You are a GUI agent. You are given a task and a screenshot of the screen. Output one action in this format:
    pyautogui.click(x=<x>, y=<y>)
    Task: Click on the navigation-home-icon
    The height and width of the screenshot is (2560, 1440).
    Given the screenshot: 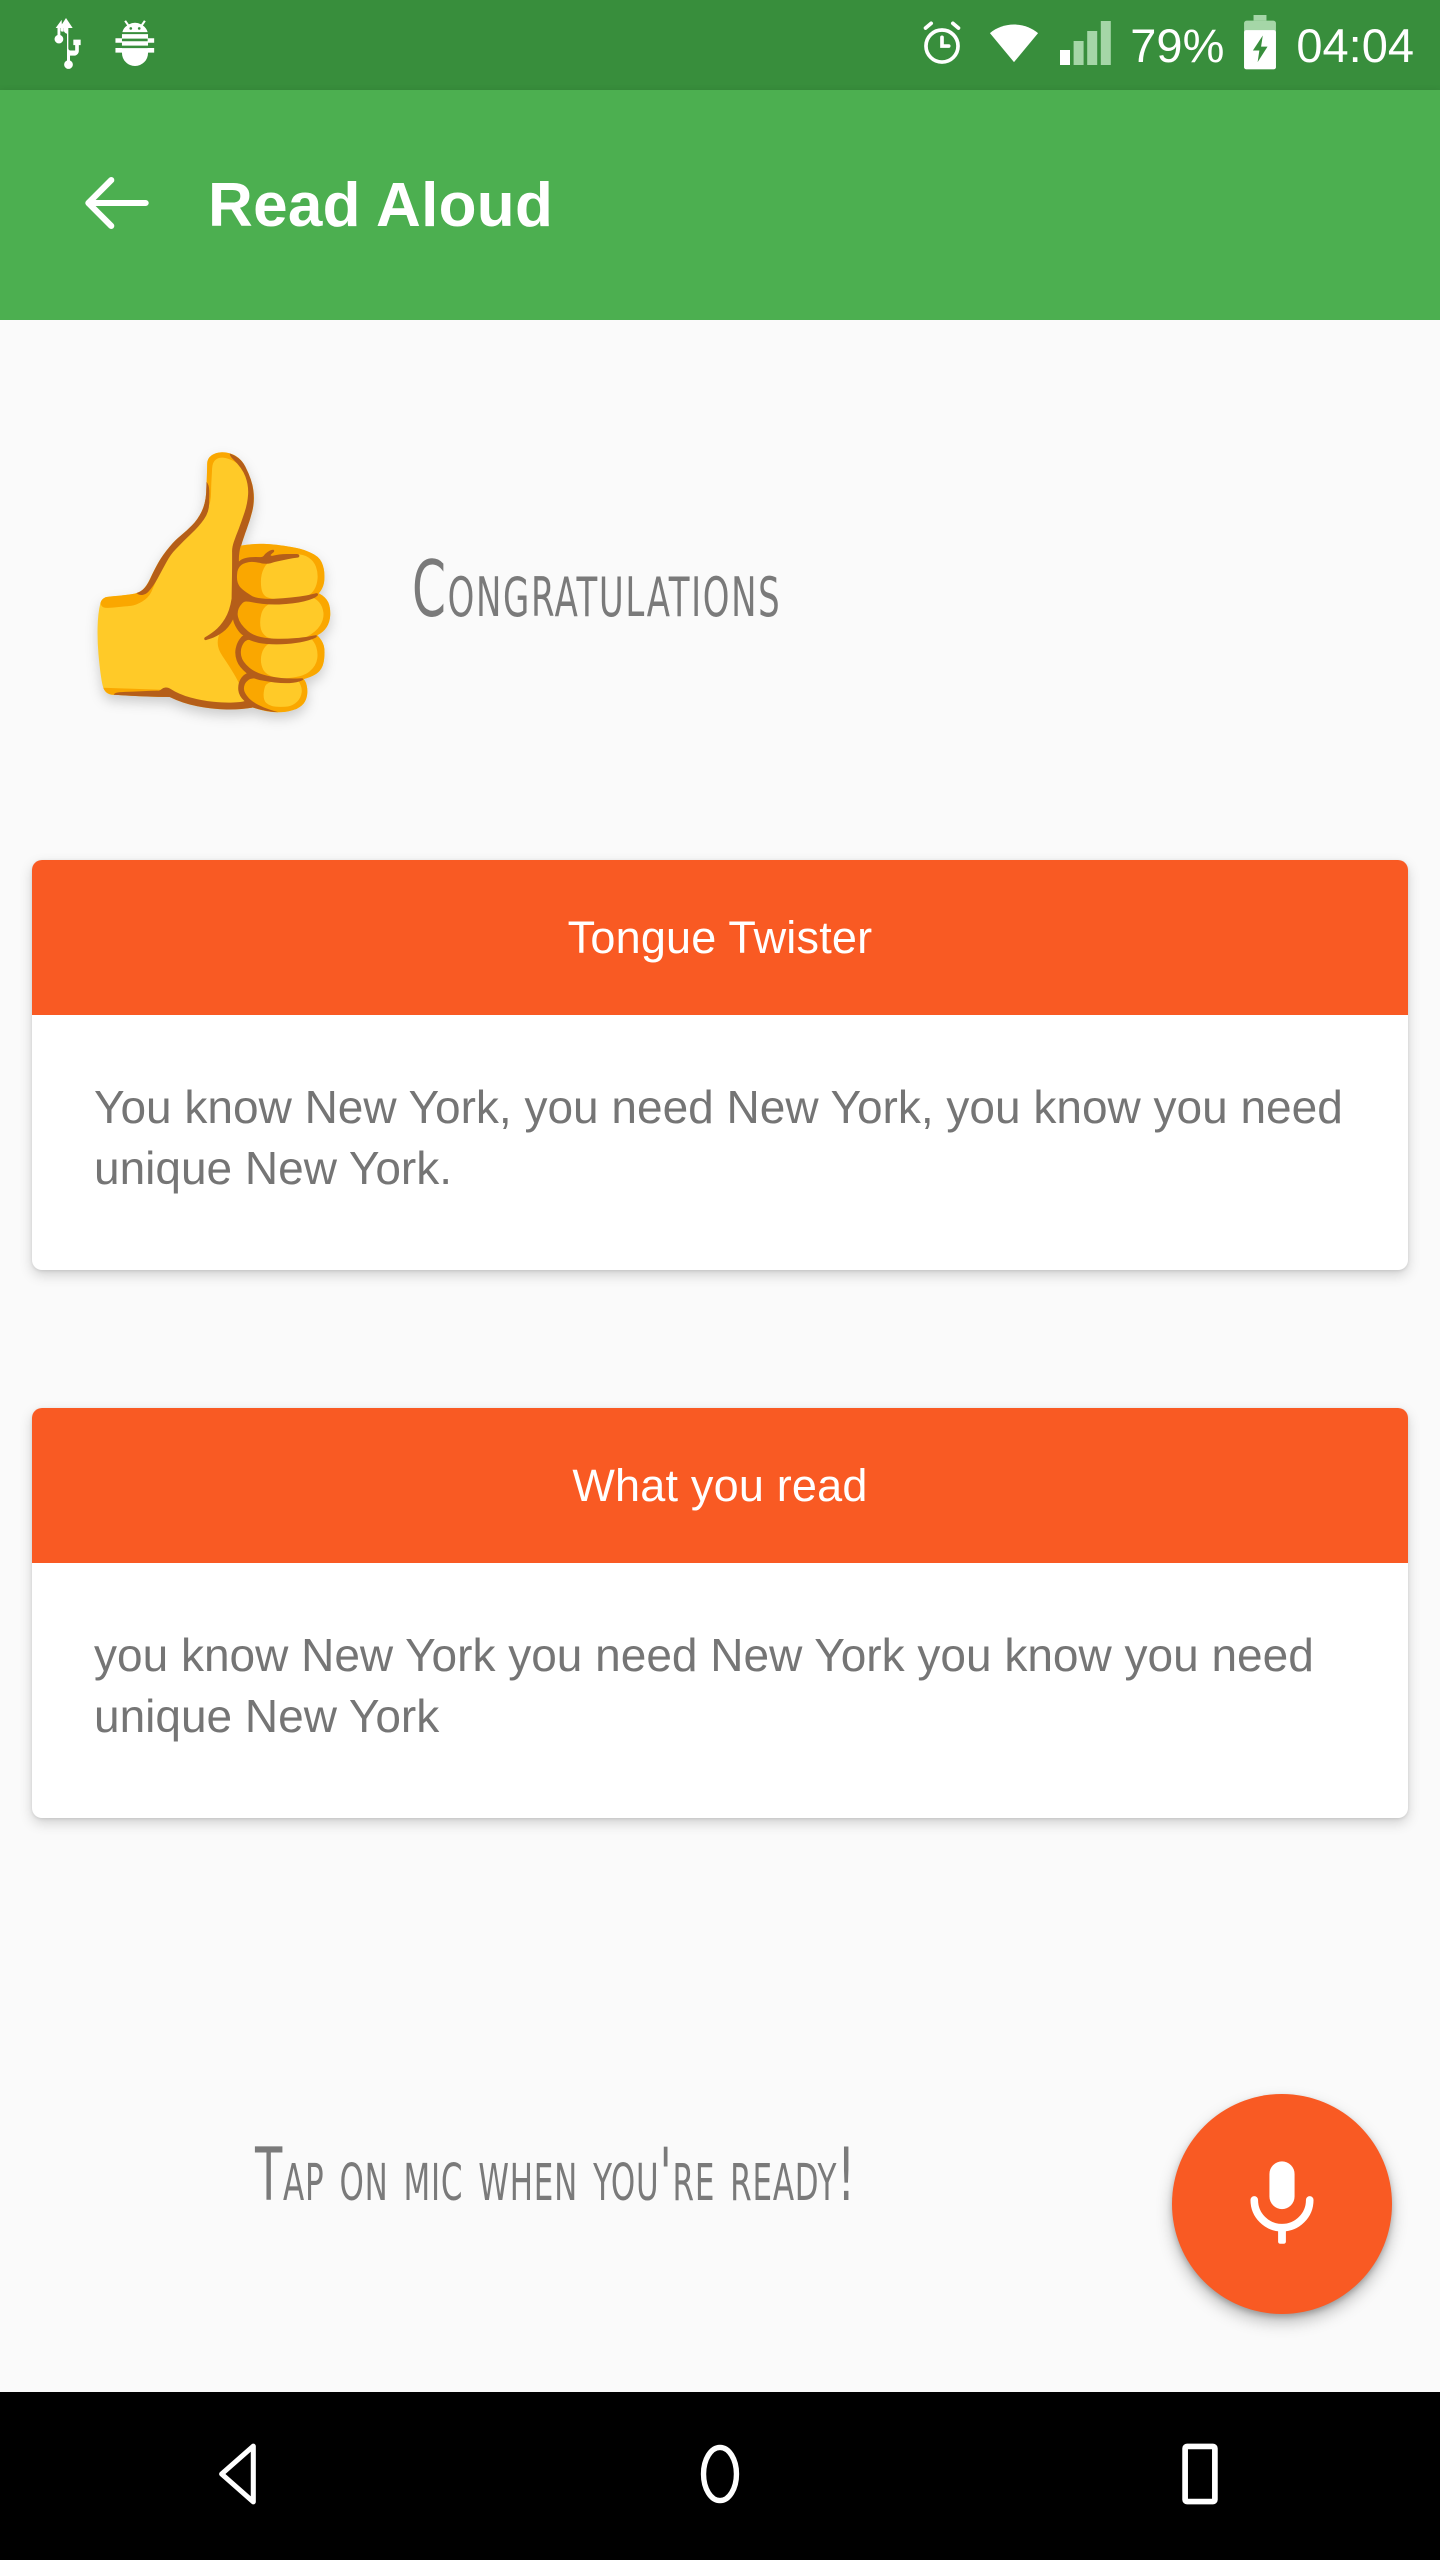 What is the action you would take?
    pyautogui.click(x=720, y=2476)
    